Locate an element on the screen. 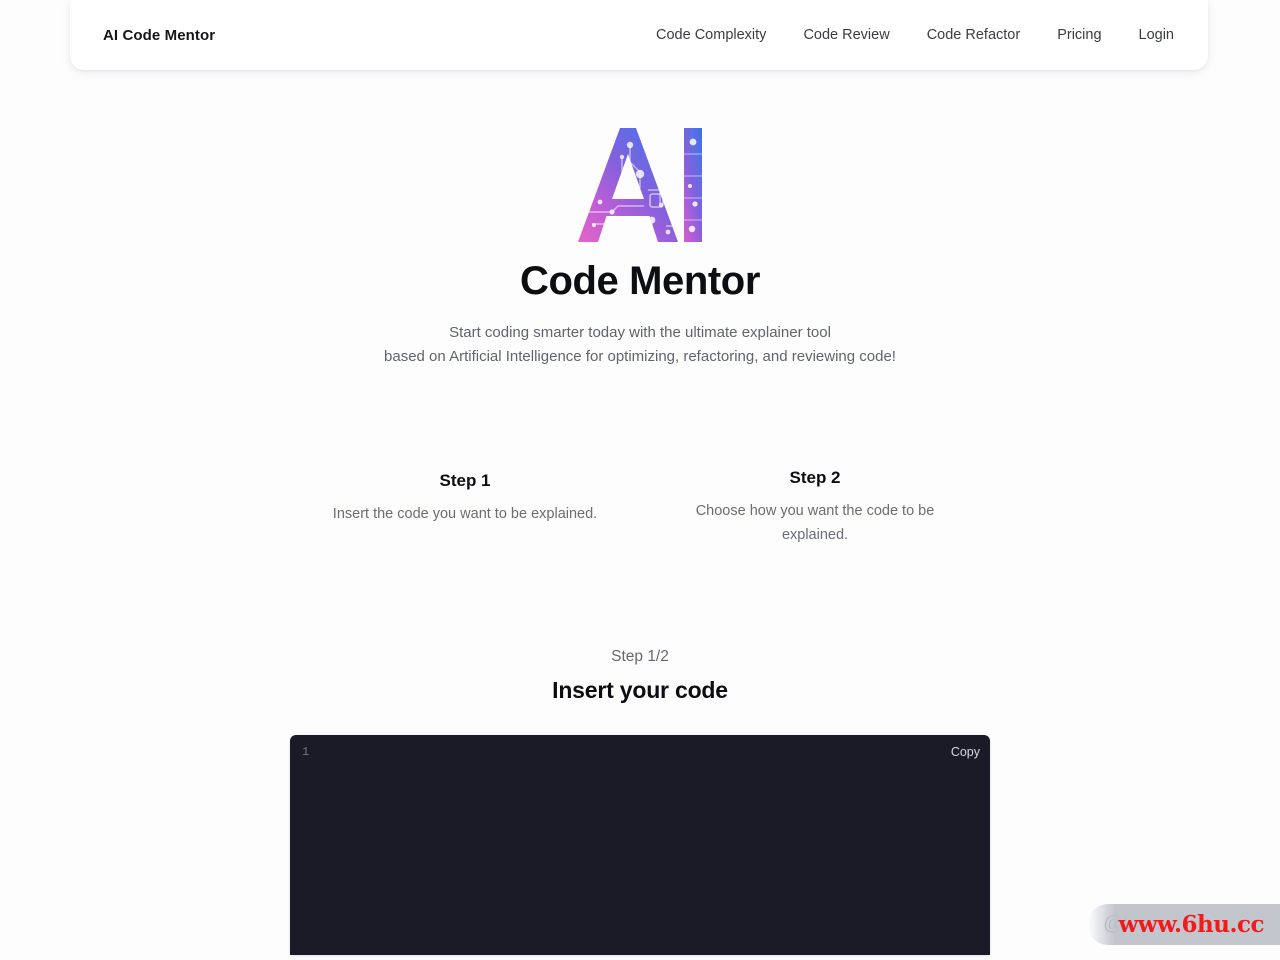 This screenshot has height=960, width=1280. nav-item-pricing: Pricing is located at coordinates (1079, 35).